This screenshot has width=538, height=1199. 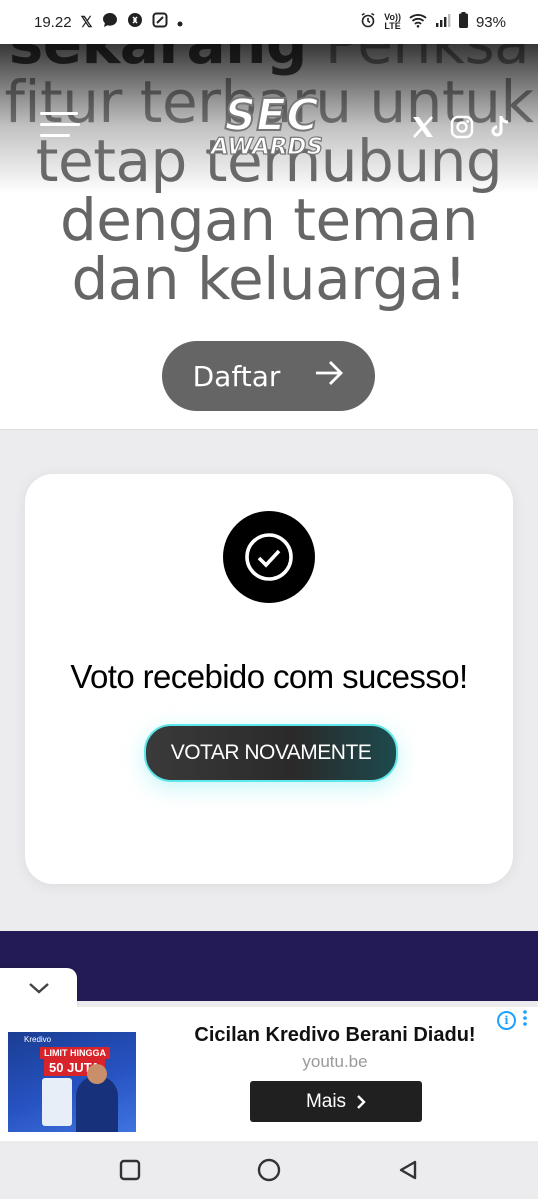 What do you see at coordinates (160, 22) in the screenshot?
I see `gallery-icon` at bounding box center [160, 22].